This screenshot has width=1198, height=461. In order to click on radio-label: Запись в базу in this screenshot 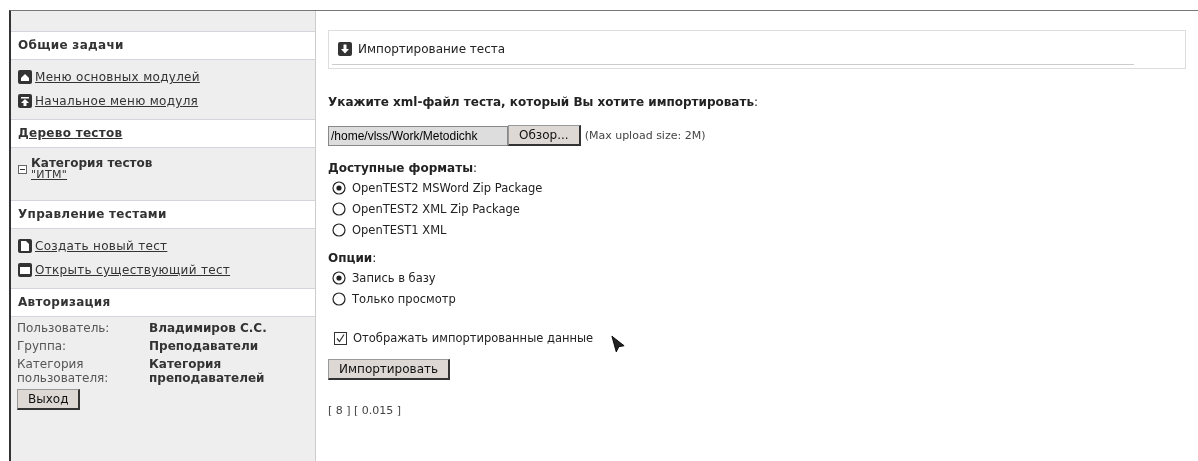, I will do `click(394, 277)`.